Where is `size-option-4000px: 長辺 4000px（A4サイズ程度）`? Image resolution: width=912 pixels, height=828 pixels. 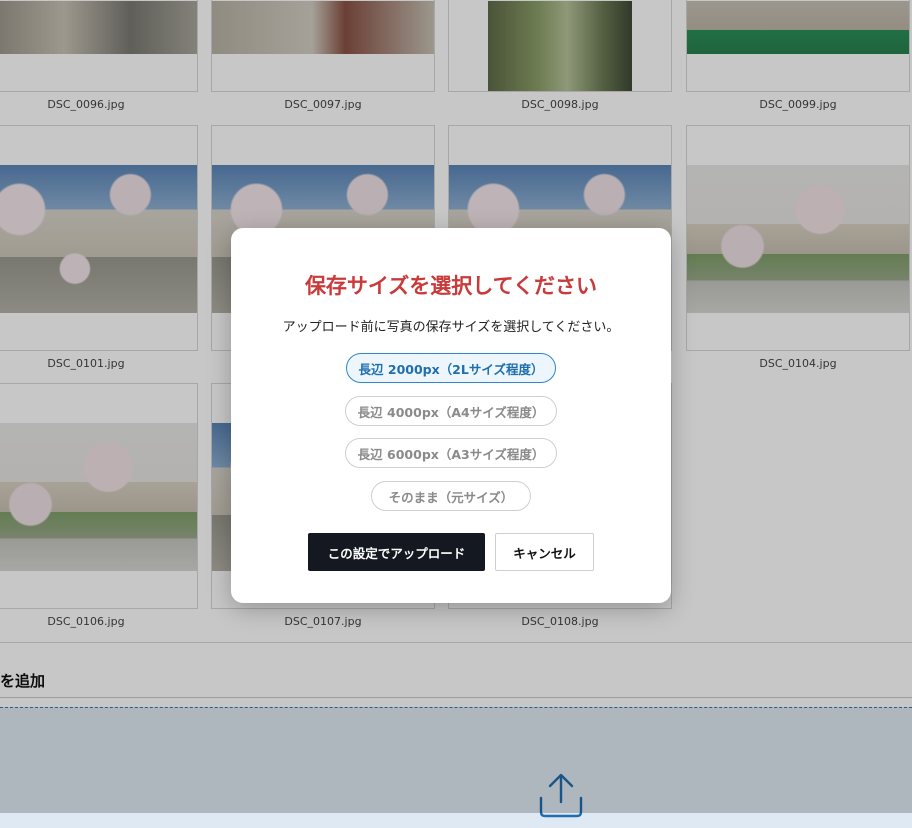
size-option-4000px: 長辺 4000px（A4サイズ程度） is located at coordinates (451, 411).